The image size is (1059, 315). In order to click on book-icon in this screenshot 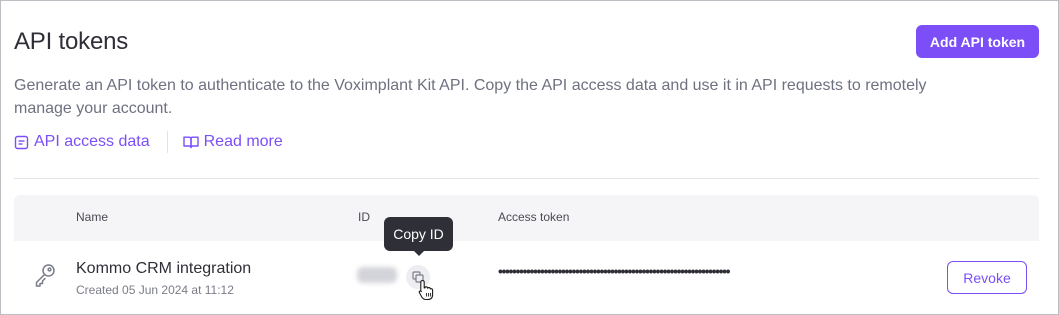, I will do `click(193, 142)`.